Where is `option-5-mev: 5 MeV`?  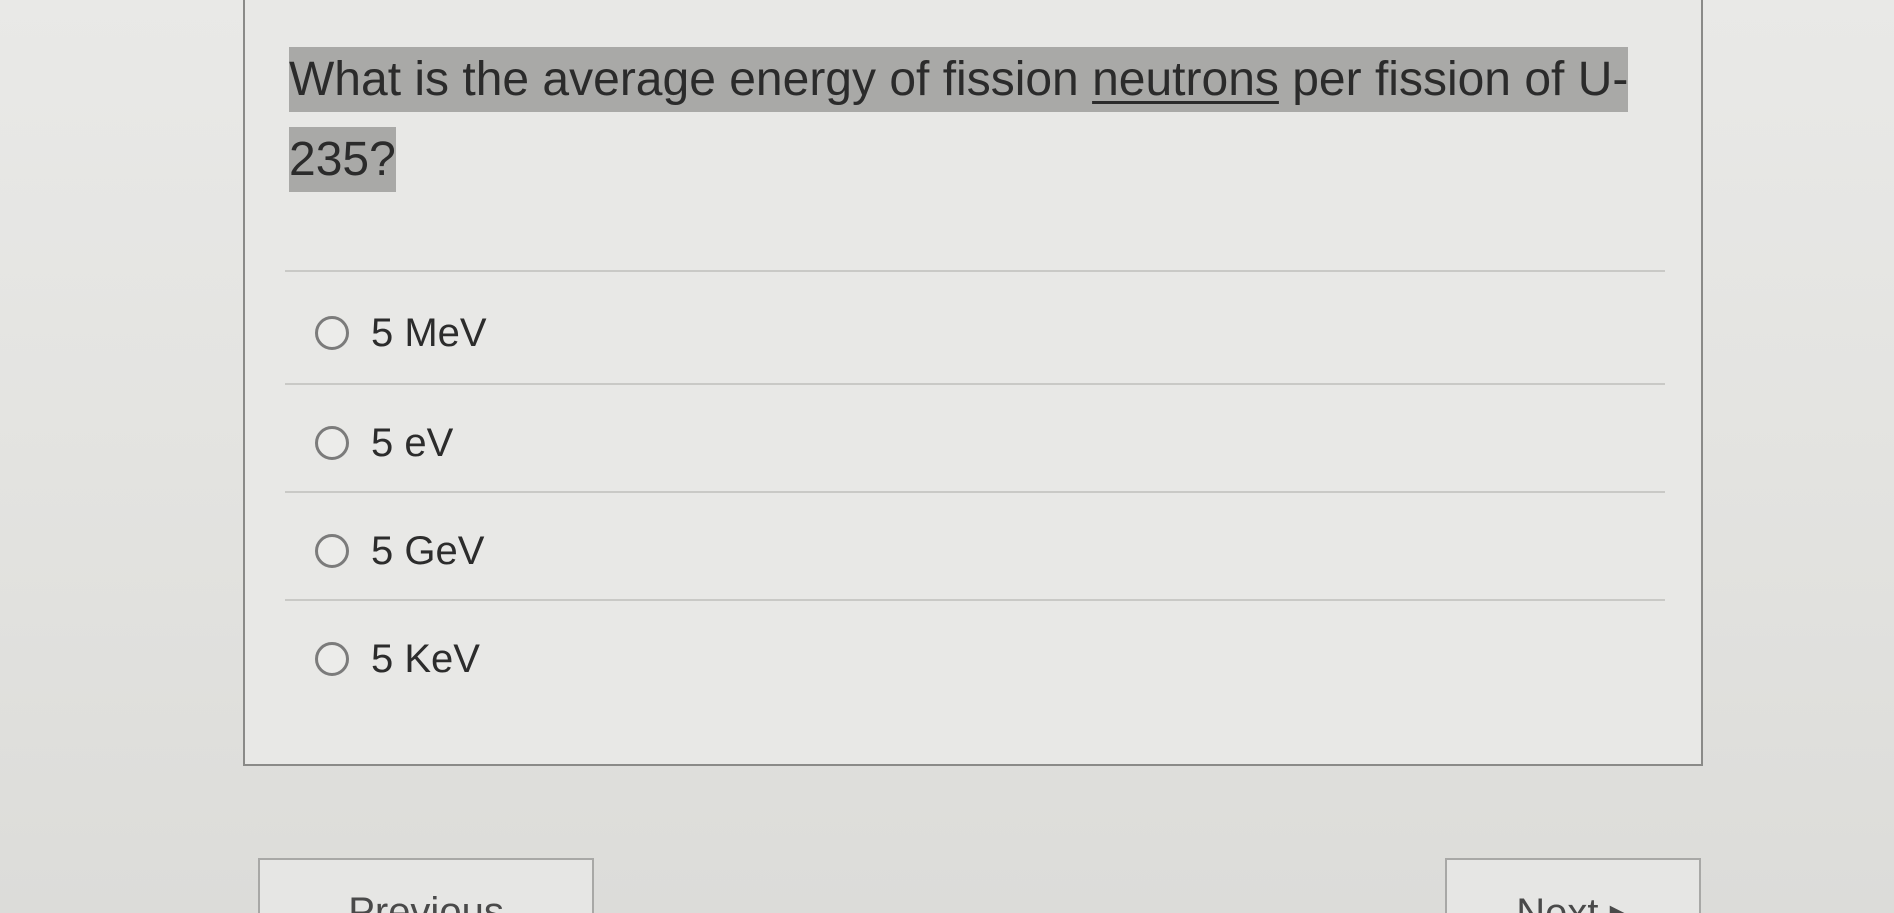 option-5-mev: 5 MeV is located at coordinates (401, 333).